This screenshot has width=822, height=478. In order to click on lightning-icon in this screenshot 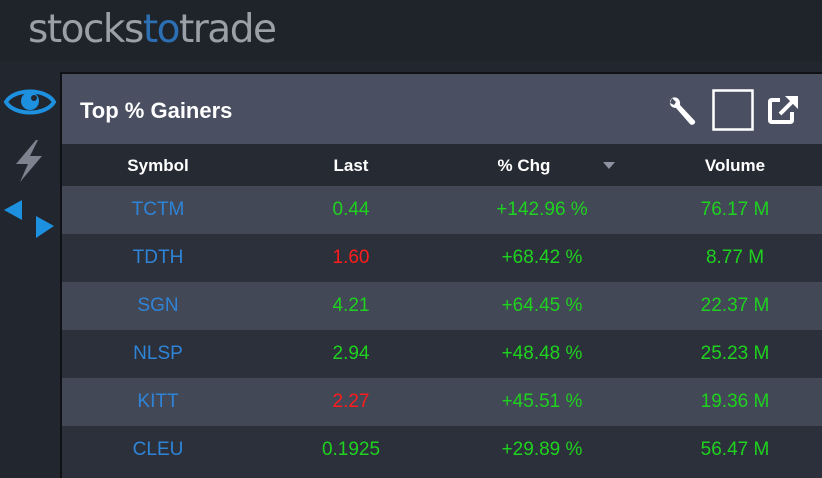, I will do `click(30, 161)`.